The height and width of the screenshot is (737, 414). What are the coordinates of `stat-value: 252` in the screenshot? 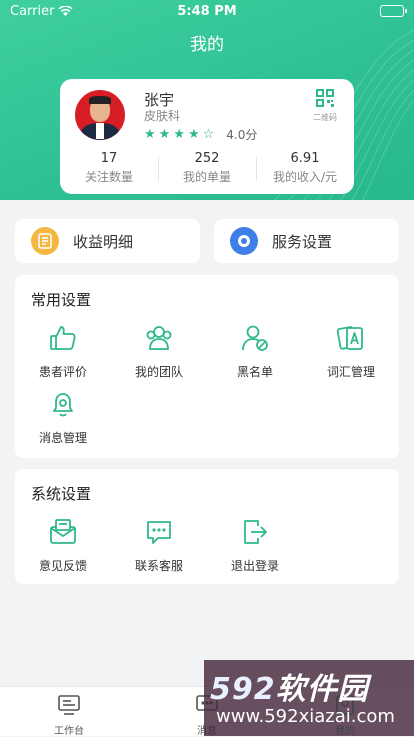 It's located at (207, 158).